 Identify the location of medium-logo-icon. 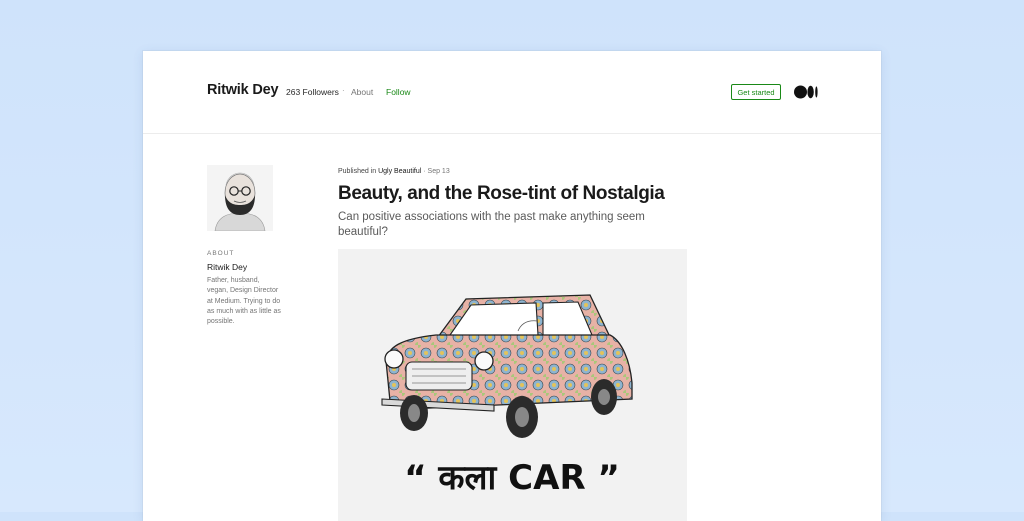
(806, 92).